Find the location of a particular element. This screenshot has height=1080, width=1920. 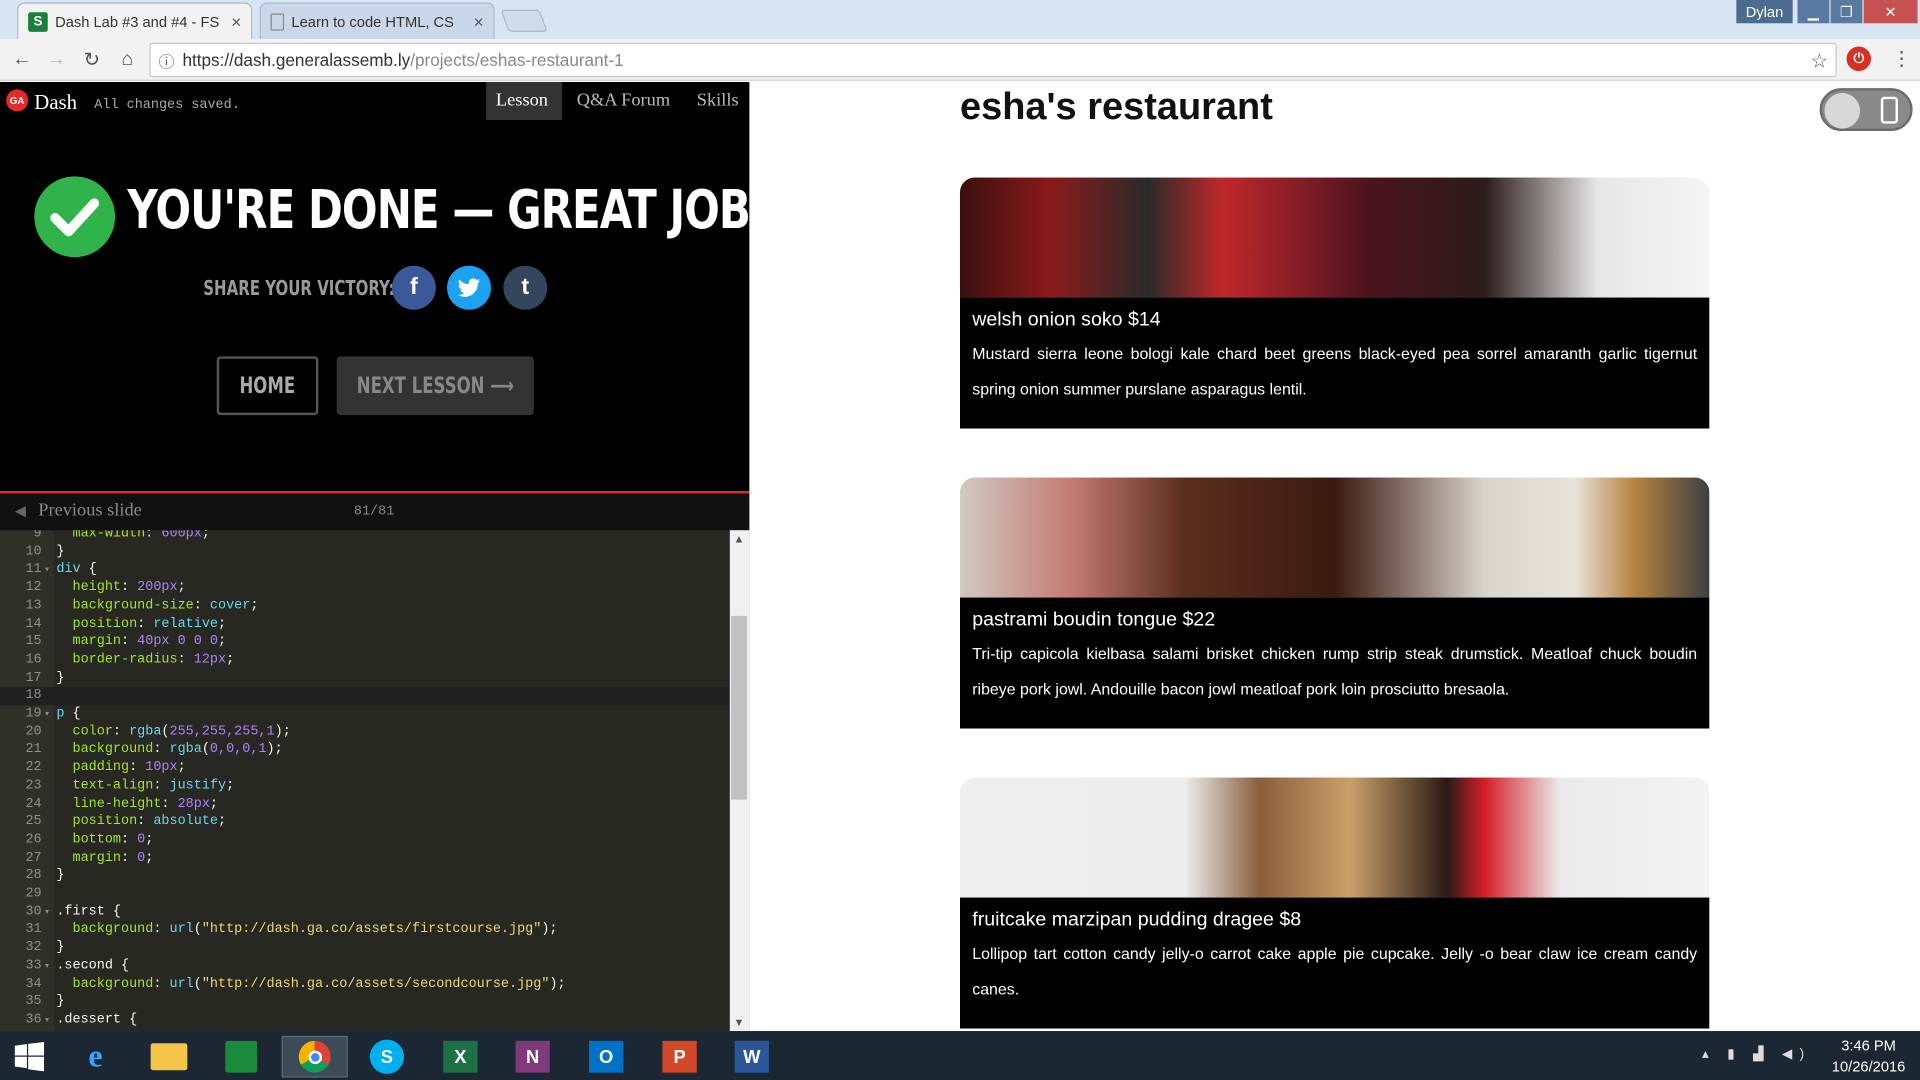

outlook-icon: O is located at coordinates (606, 1057).